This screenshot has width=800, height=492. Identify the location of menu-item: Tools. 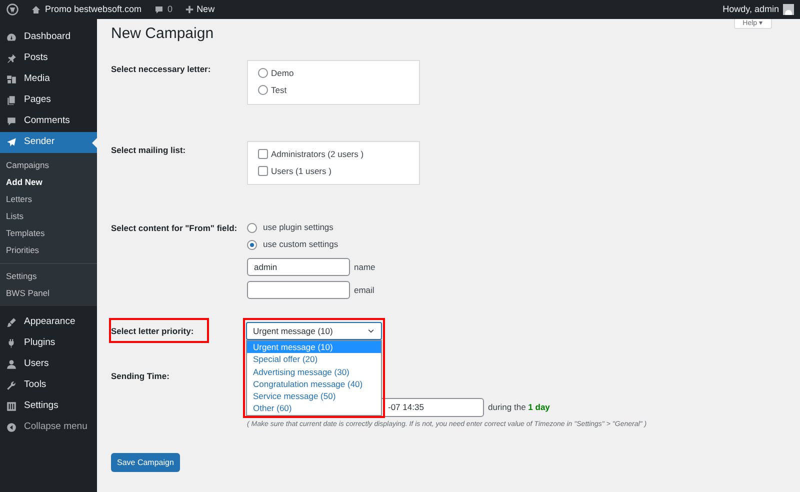
(48, 385).